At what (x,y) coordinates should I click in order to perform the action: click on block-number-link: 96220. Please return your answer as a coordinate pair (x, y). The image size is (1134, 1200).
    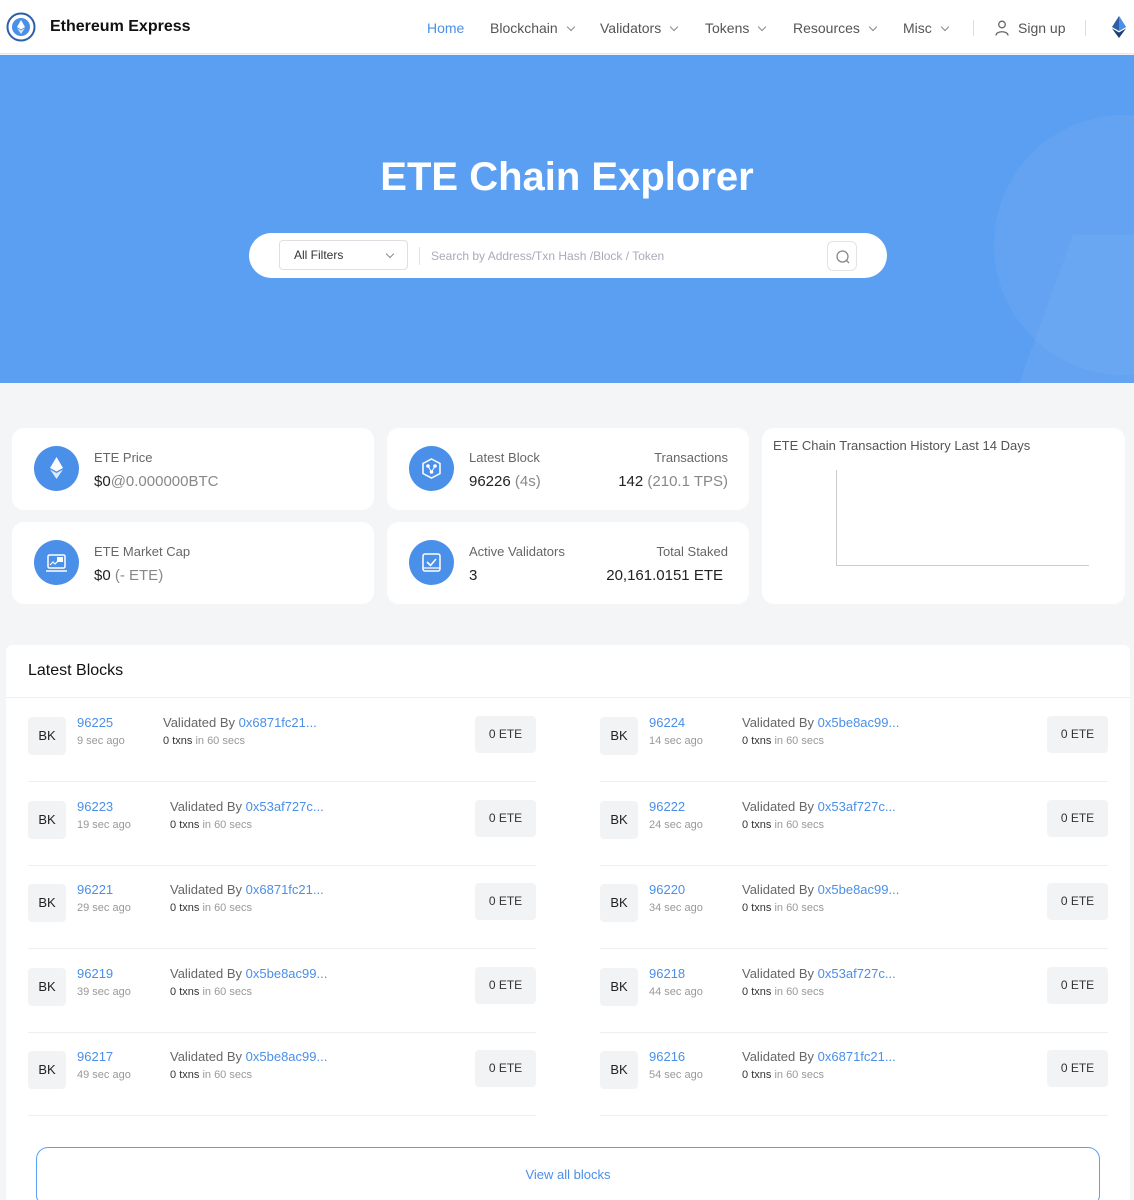
    Looking at the image, I should click on (667, 889).